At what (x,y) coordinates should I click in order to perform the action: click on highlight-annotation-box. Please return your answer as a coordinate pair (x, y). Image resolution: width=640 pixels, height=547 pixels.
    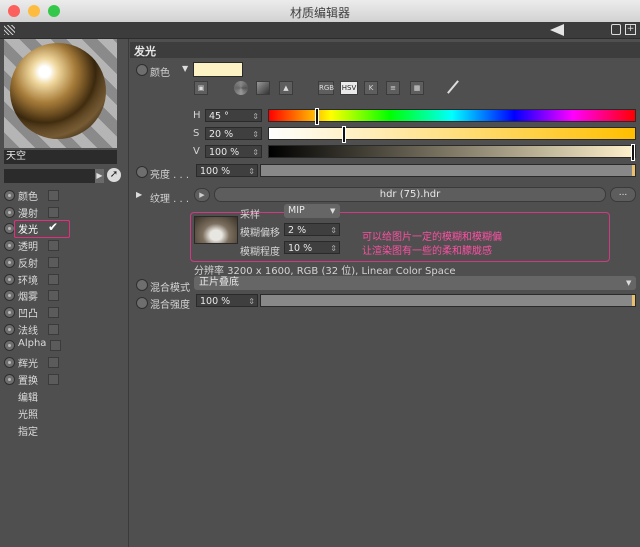
    Looking at the image, I should click on (42, 229).